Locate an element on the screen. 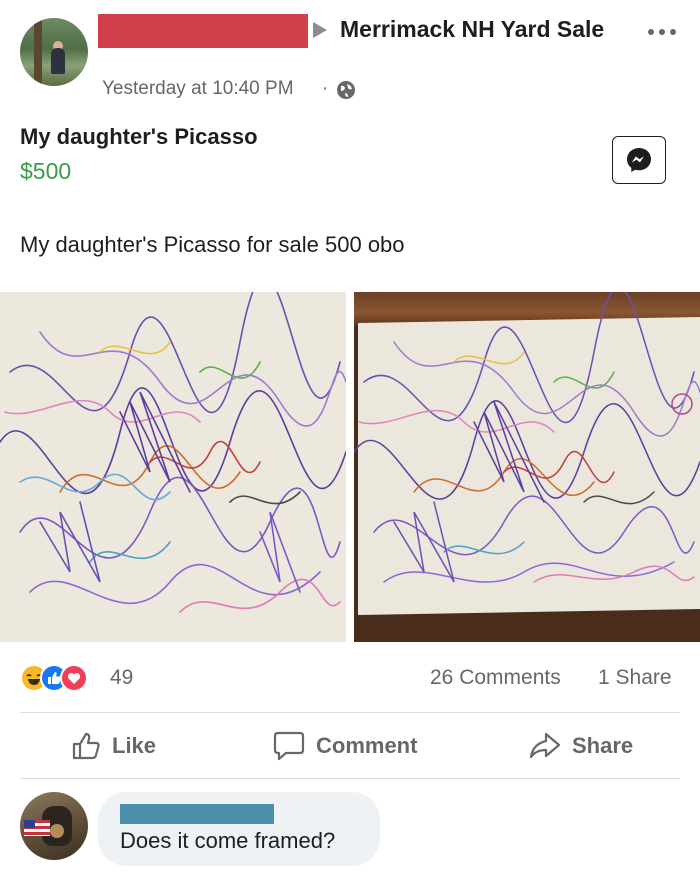 This screenshot has width=700, height=872. messenger-icon is located at coordinates (639, 160).